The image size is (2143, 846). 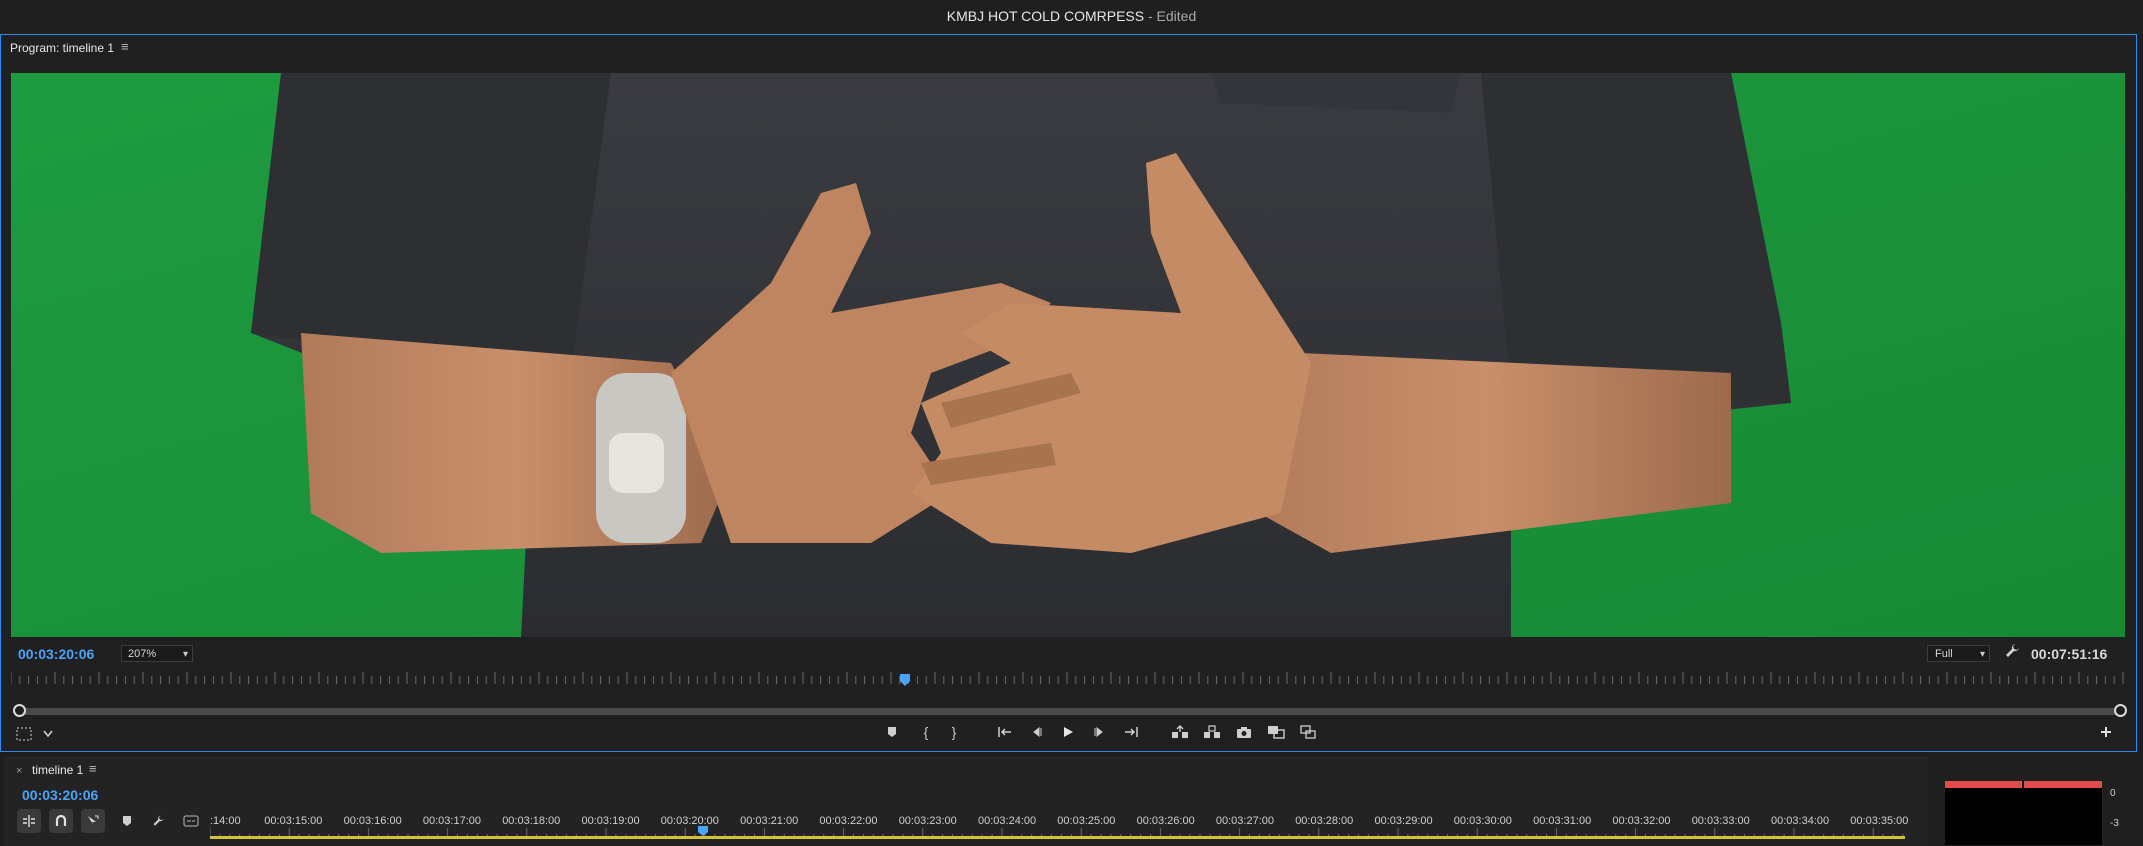 I want to click on step-back-button, so click(x=1037, y=732).